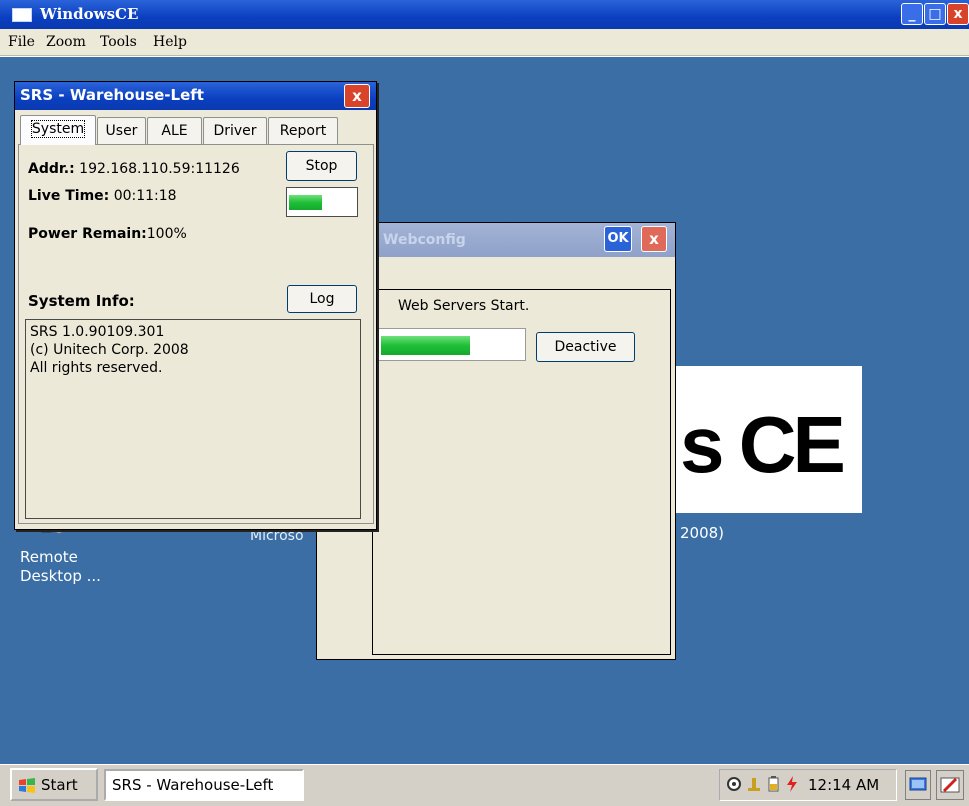 Image resolution: width=969 pixels, height=806 pixels. I want to click on desktop-icon, so click(918, 784).